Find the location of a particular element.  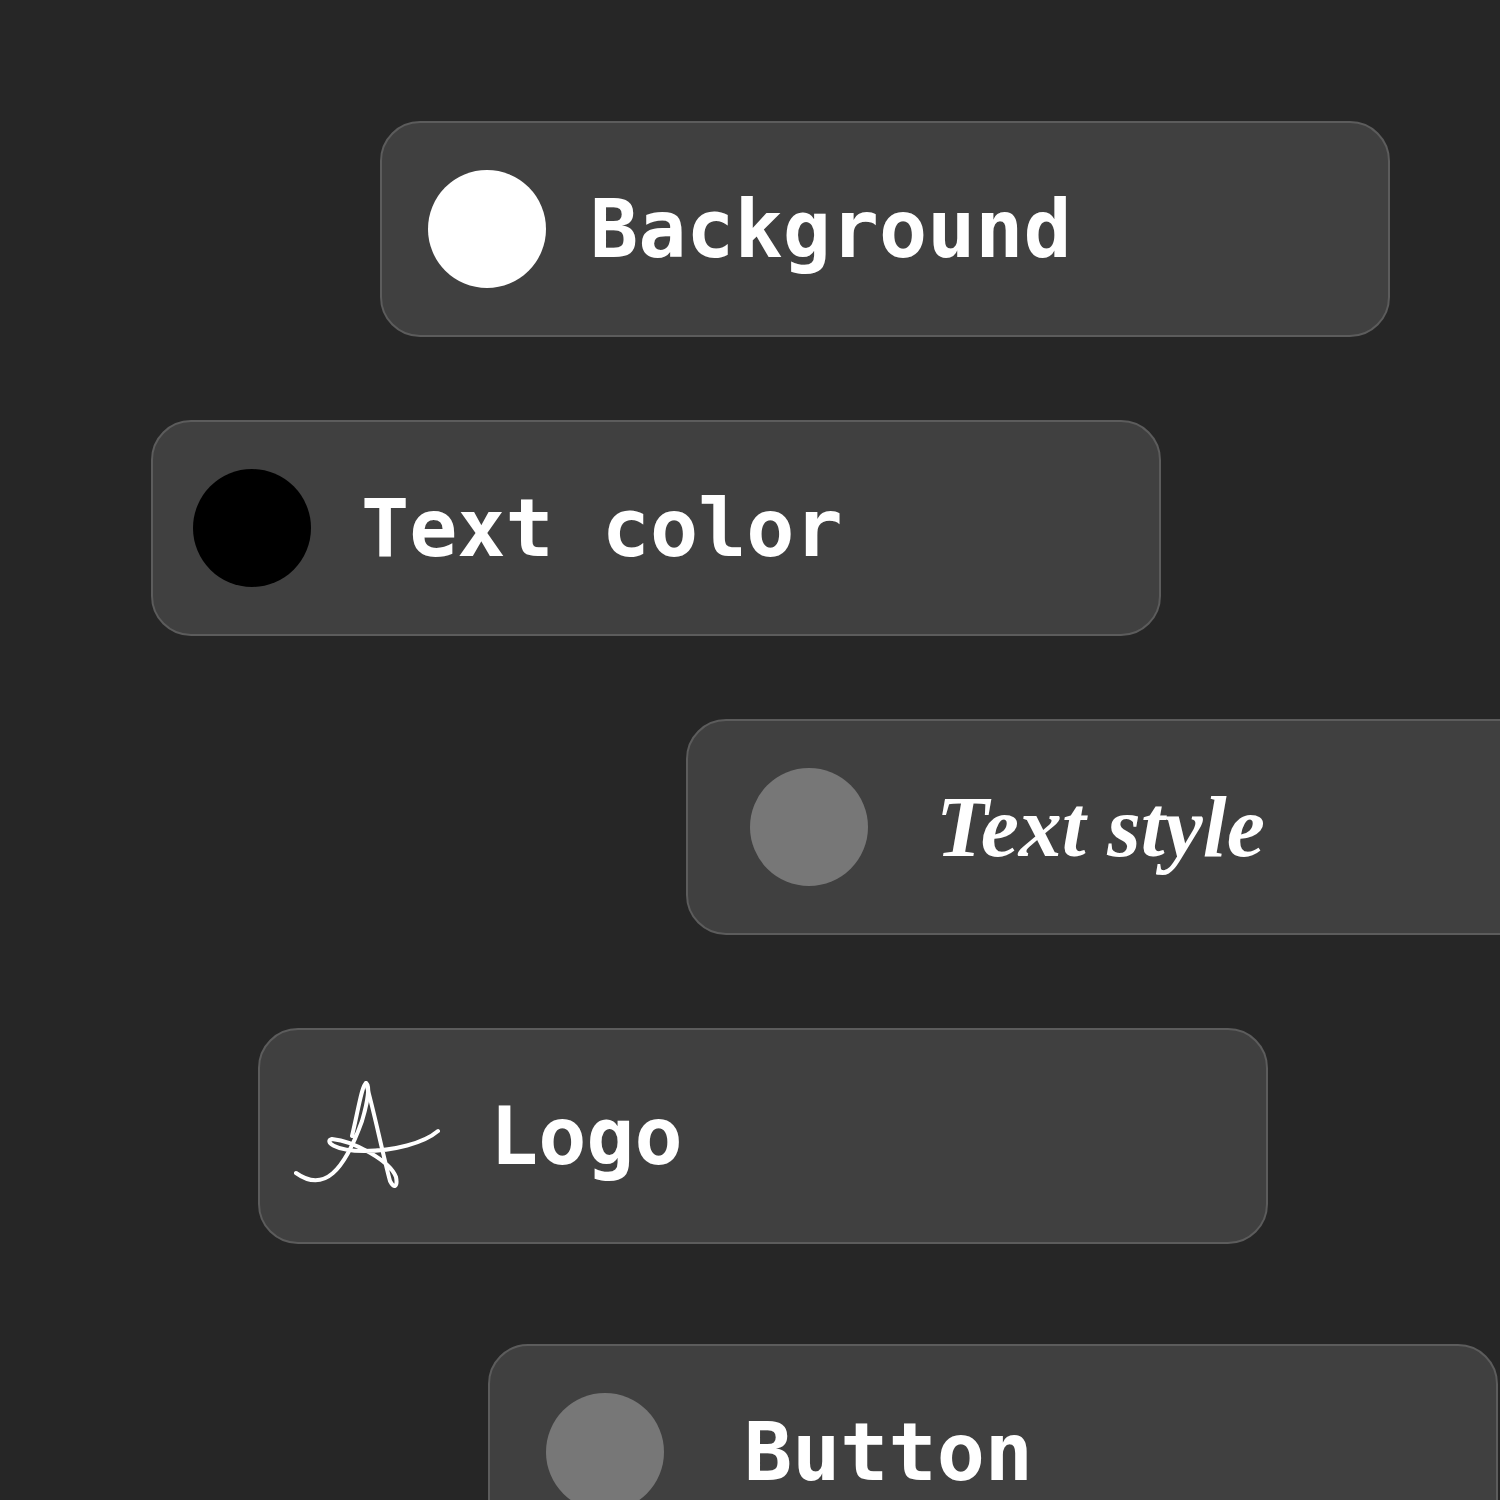

script-a-logo-icon is located at coordinates (367, 1136).